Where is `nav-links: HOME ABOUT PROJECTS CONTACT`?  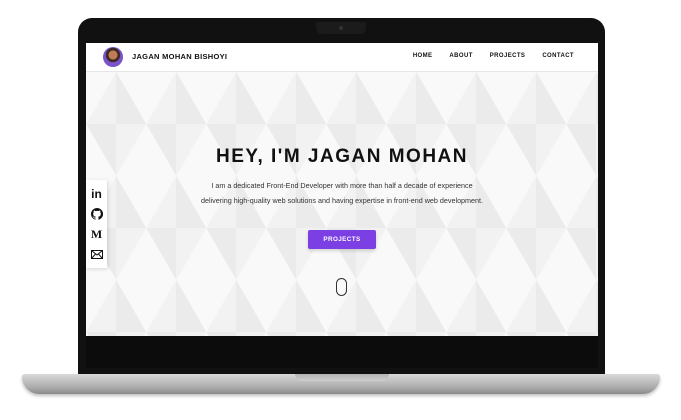
nav-links: HOME ABOUT PROJECTS CONTACT is located at coordinates (493, 56).